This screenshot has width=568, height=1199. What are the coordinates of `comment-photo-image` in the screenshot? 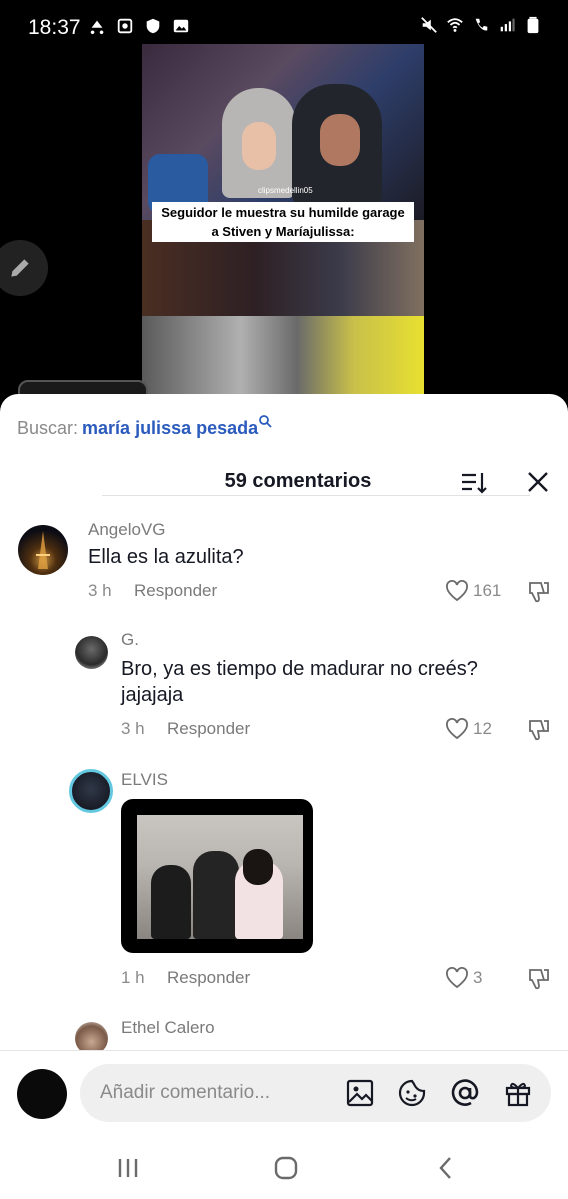 It's located at (220, 877).